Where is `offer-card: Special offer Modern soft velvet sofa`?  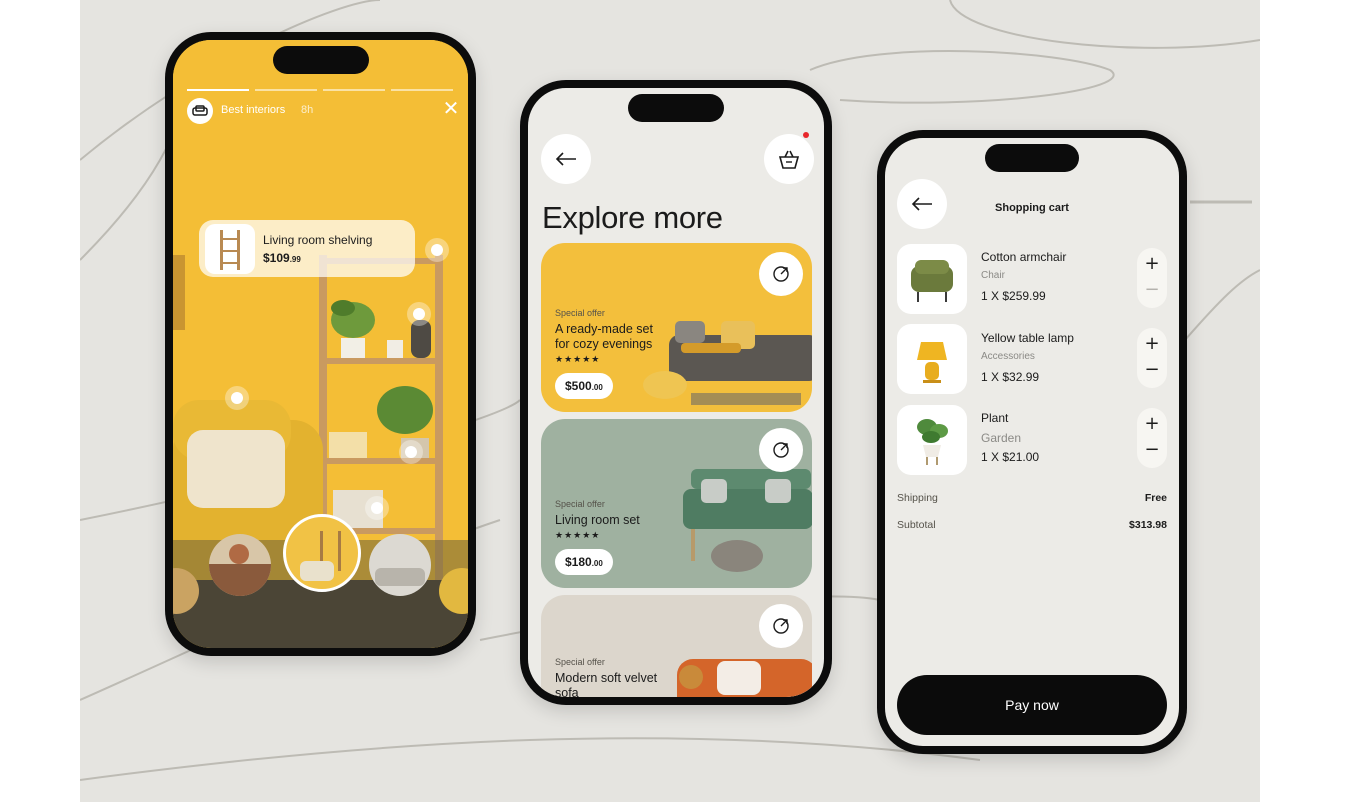 offer-card: Special offer Modern soft velvet sofa is located at coordinates (676, 646).